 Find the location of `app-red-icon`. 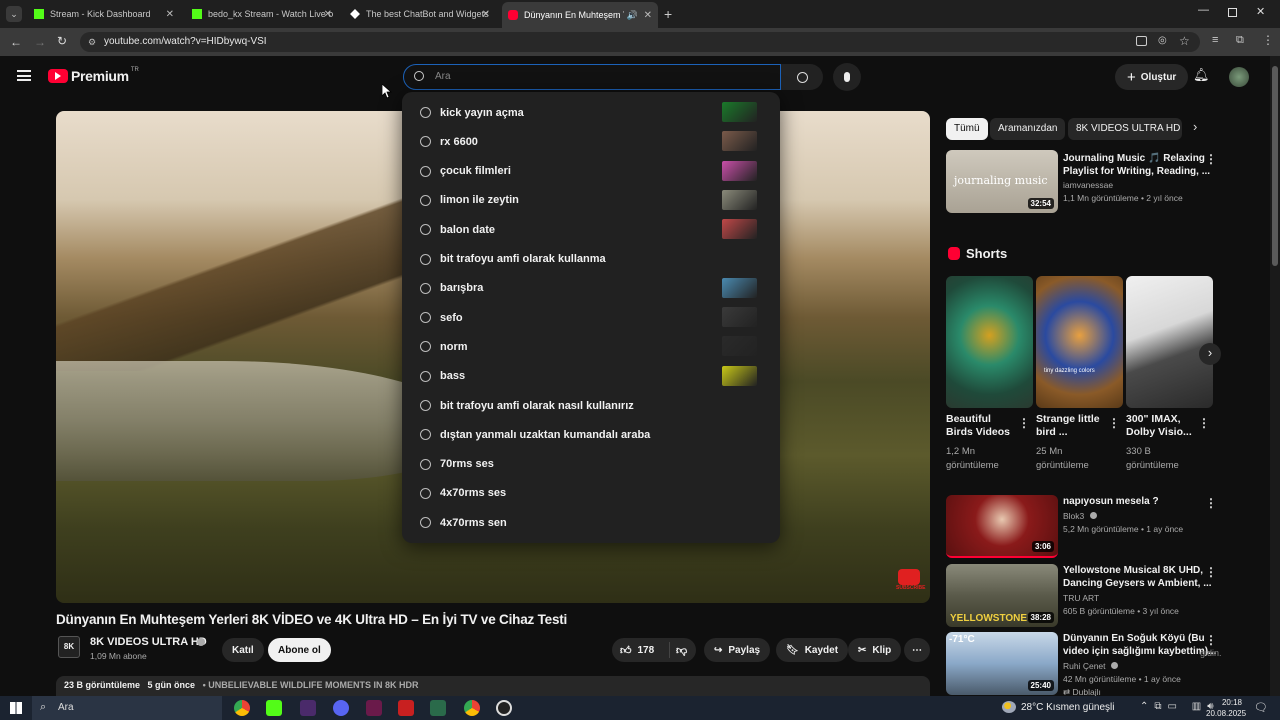

app-red-icon is located at coordinates (406, 708).